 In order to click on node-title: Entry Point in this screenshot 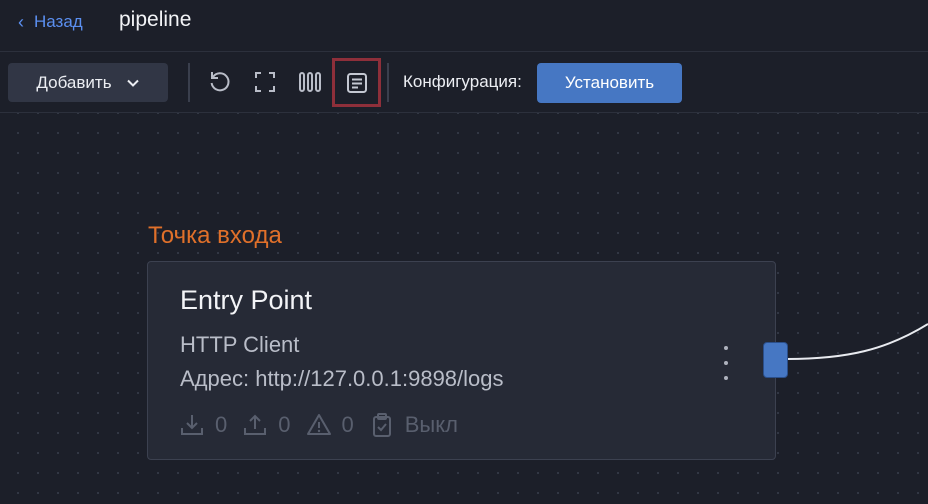, I will do `click(246, 300)`.